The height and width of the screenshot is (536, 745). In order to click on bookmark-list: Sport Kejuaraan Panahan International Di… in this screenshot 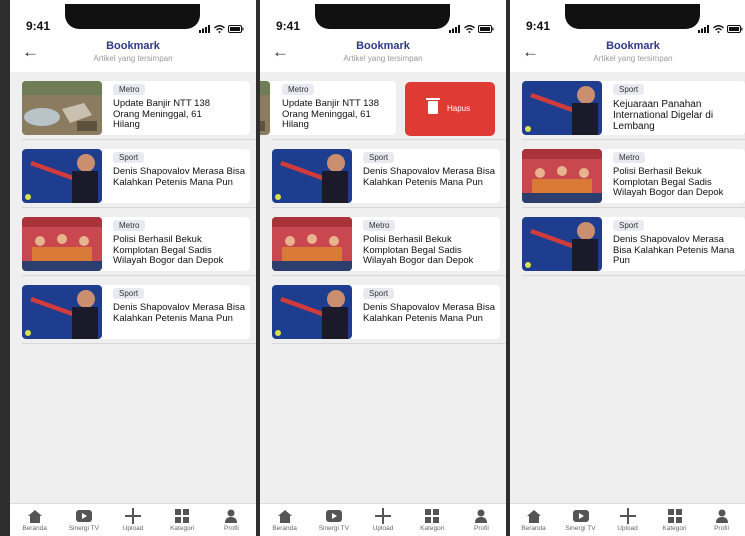, I will do `click(627, 174)`.